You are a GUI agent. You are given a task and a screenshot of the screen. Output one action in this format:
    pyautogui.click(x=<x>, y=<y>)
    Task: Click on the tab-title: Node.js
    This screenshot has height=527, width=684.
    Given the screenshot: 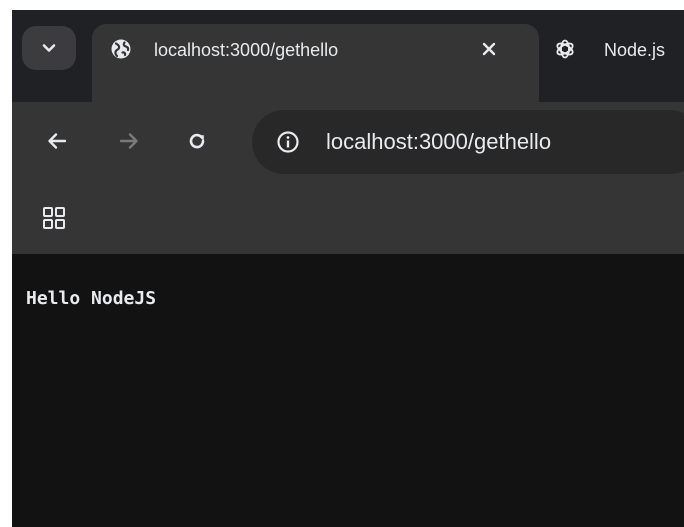 What is the action you would take?
    pyautogui.click(x=635, y=50)
    